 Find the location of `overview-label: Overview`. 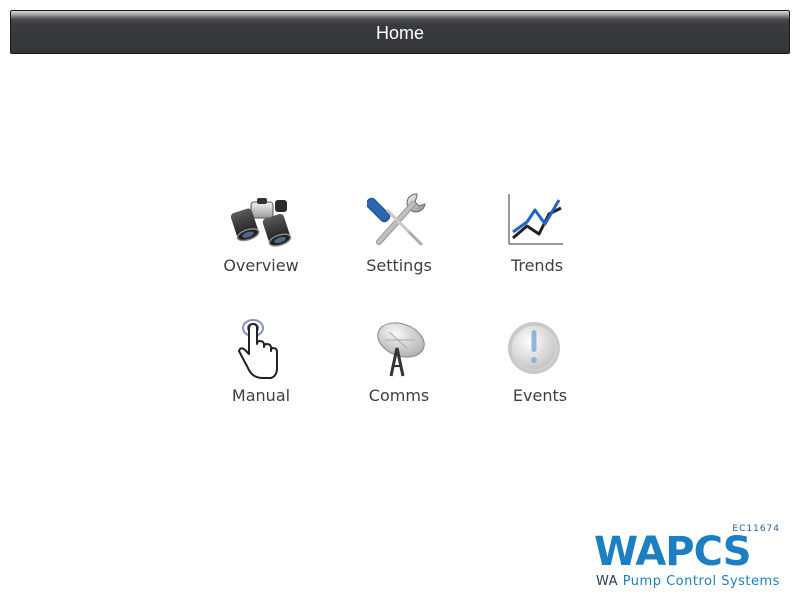

overview-label: Overview is located at coordinates (261, 265).